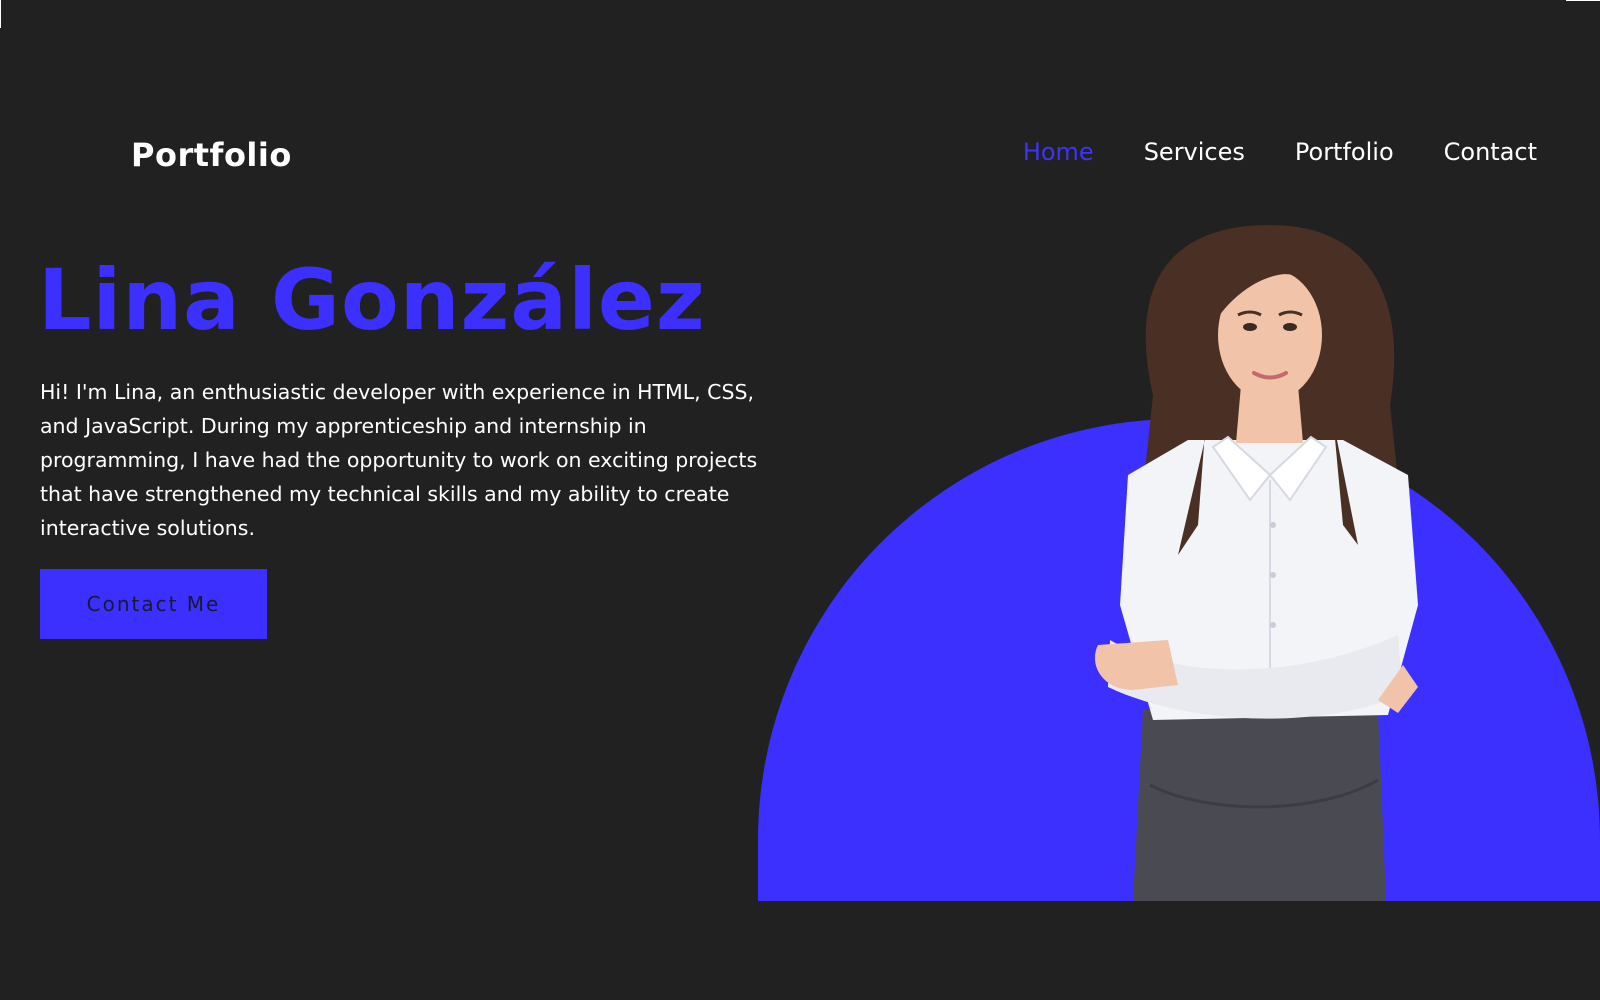 The height and width of the screenshot is (1000, 1600). Describe the element at coordinates (1058, 152) in the screenshot. I see `nav-link-home: Home` at that location.